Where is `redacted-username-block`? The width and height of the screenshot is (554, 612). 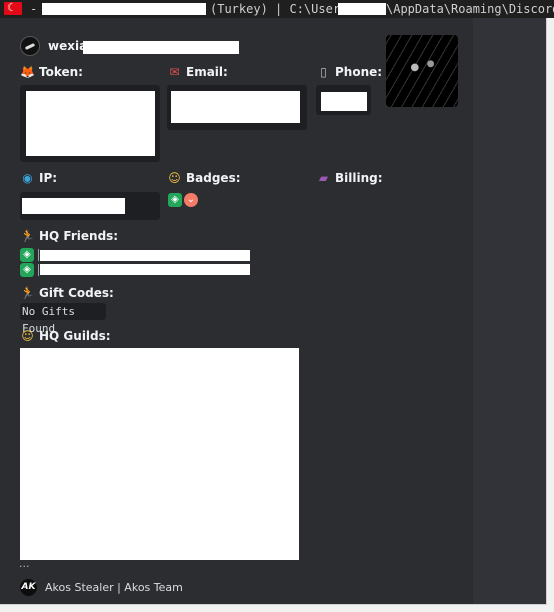
redacted-username-block is located at coordinates (362, 9).